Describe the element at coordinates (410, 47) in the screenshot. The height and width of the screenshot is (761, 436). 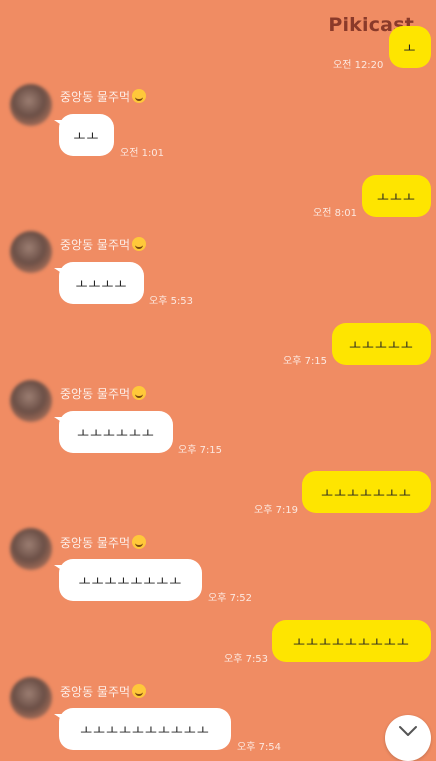
I see `message-bubble-sent: ㅗ` at that location.